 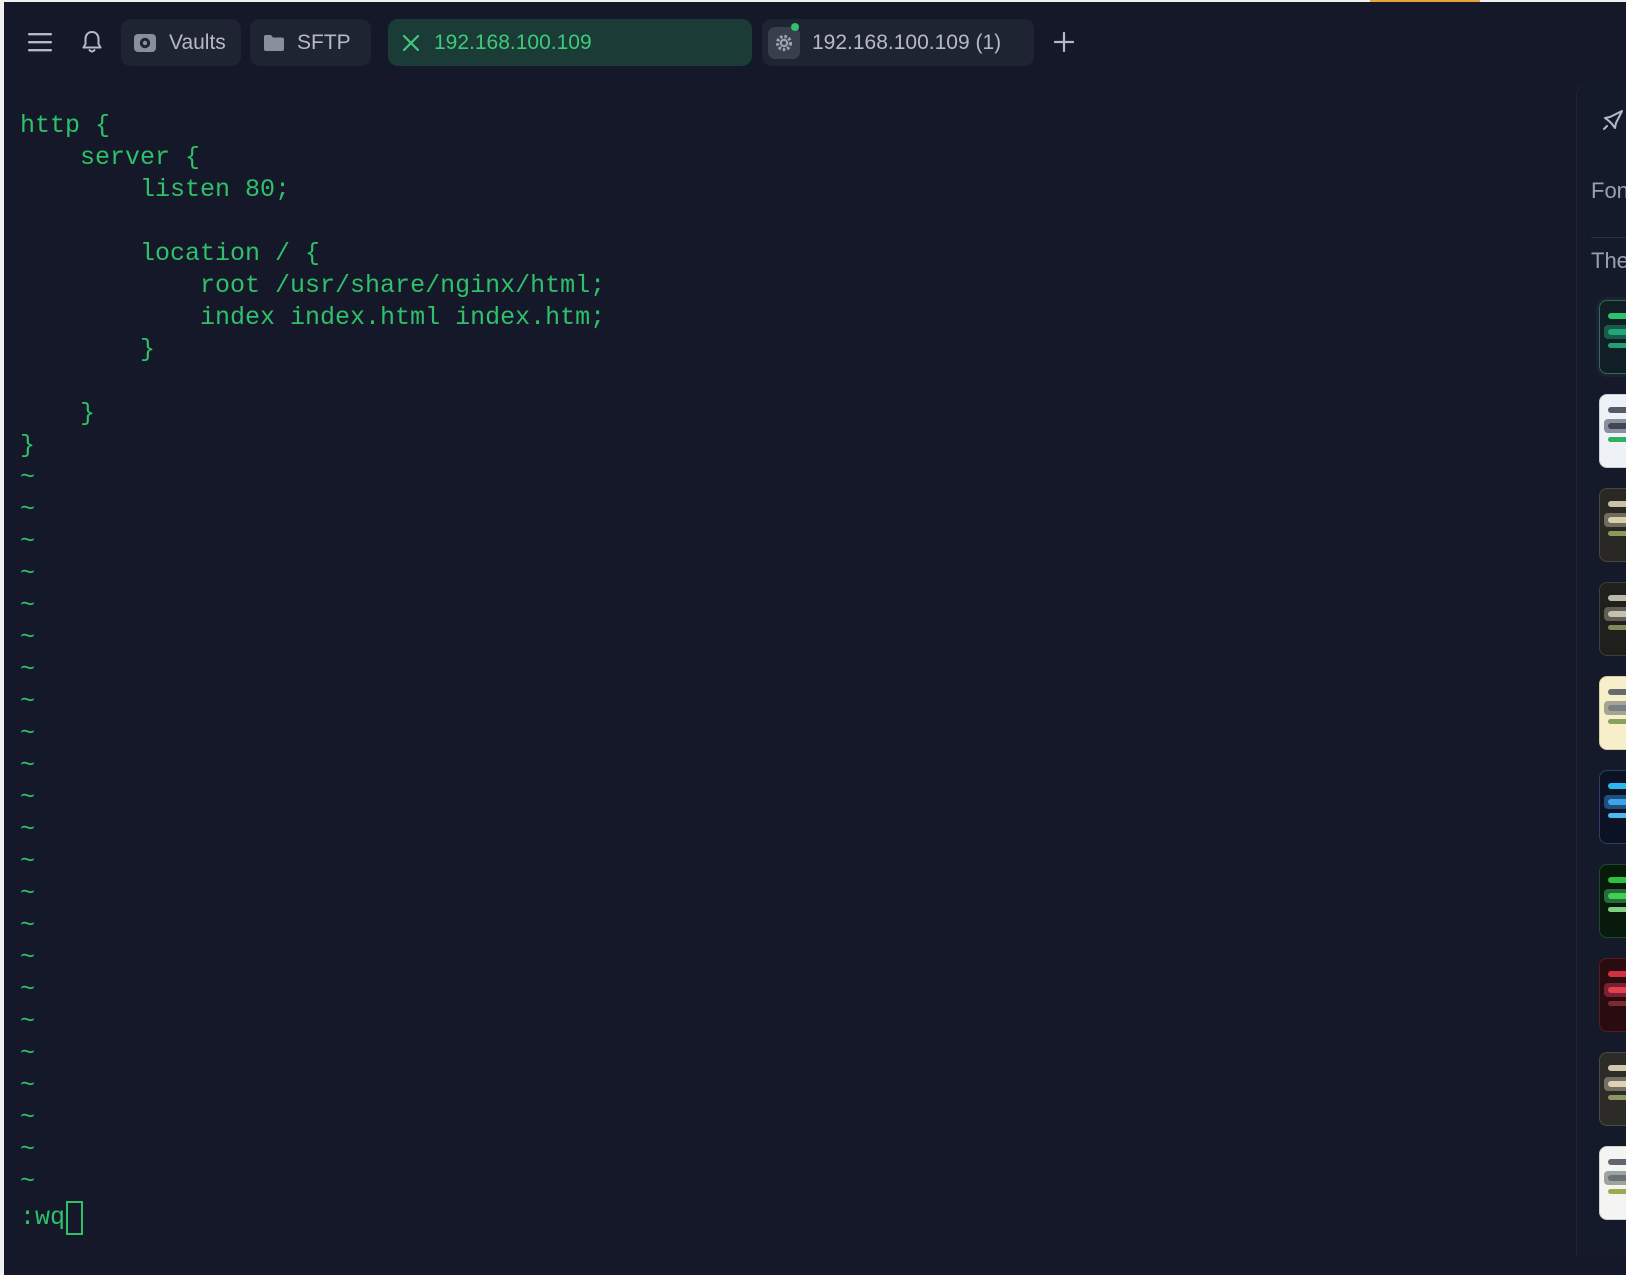 I want to click on code-line: http {, so click(x=65, y=125).